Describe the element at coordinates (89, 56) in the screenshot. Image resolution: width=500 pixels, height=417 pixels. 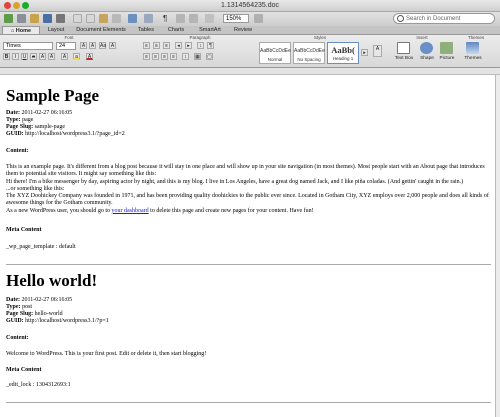
I see `font-color-button: A` at that location.